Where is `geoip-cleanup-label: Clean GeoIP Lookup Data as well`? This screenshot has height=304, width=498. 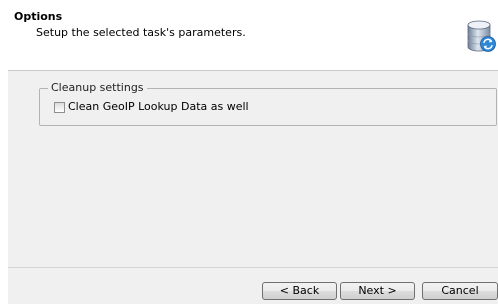 geoip-cleanup-label: Clean GeoIP Lookup Data as well is located at coordinates (158, 107).